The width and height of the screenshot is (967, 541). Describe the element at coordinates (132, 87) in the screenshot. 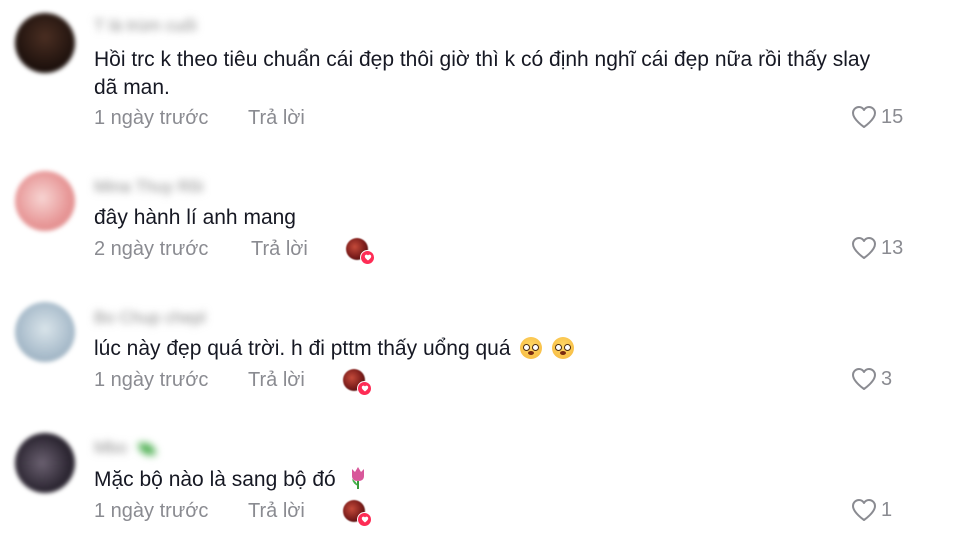

I see `comment-text-line: dã man.` at that location.